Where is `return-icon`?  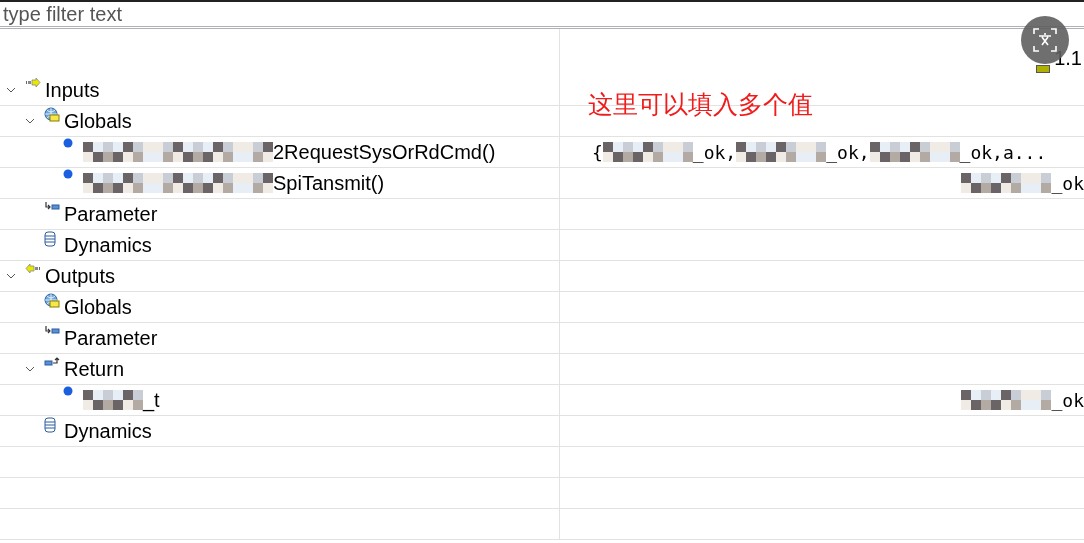 return-icon is located at coordinates (52, 362).